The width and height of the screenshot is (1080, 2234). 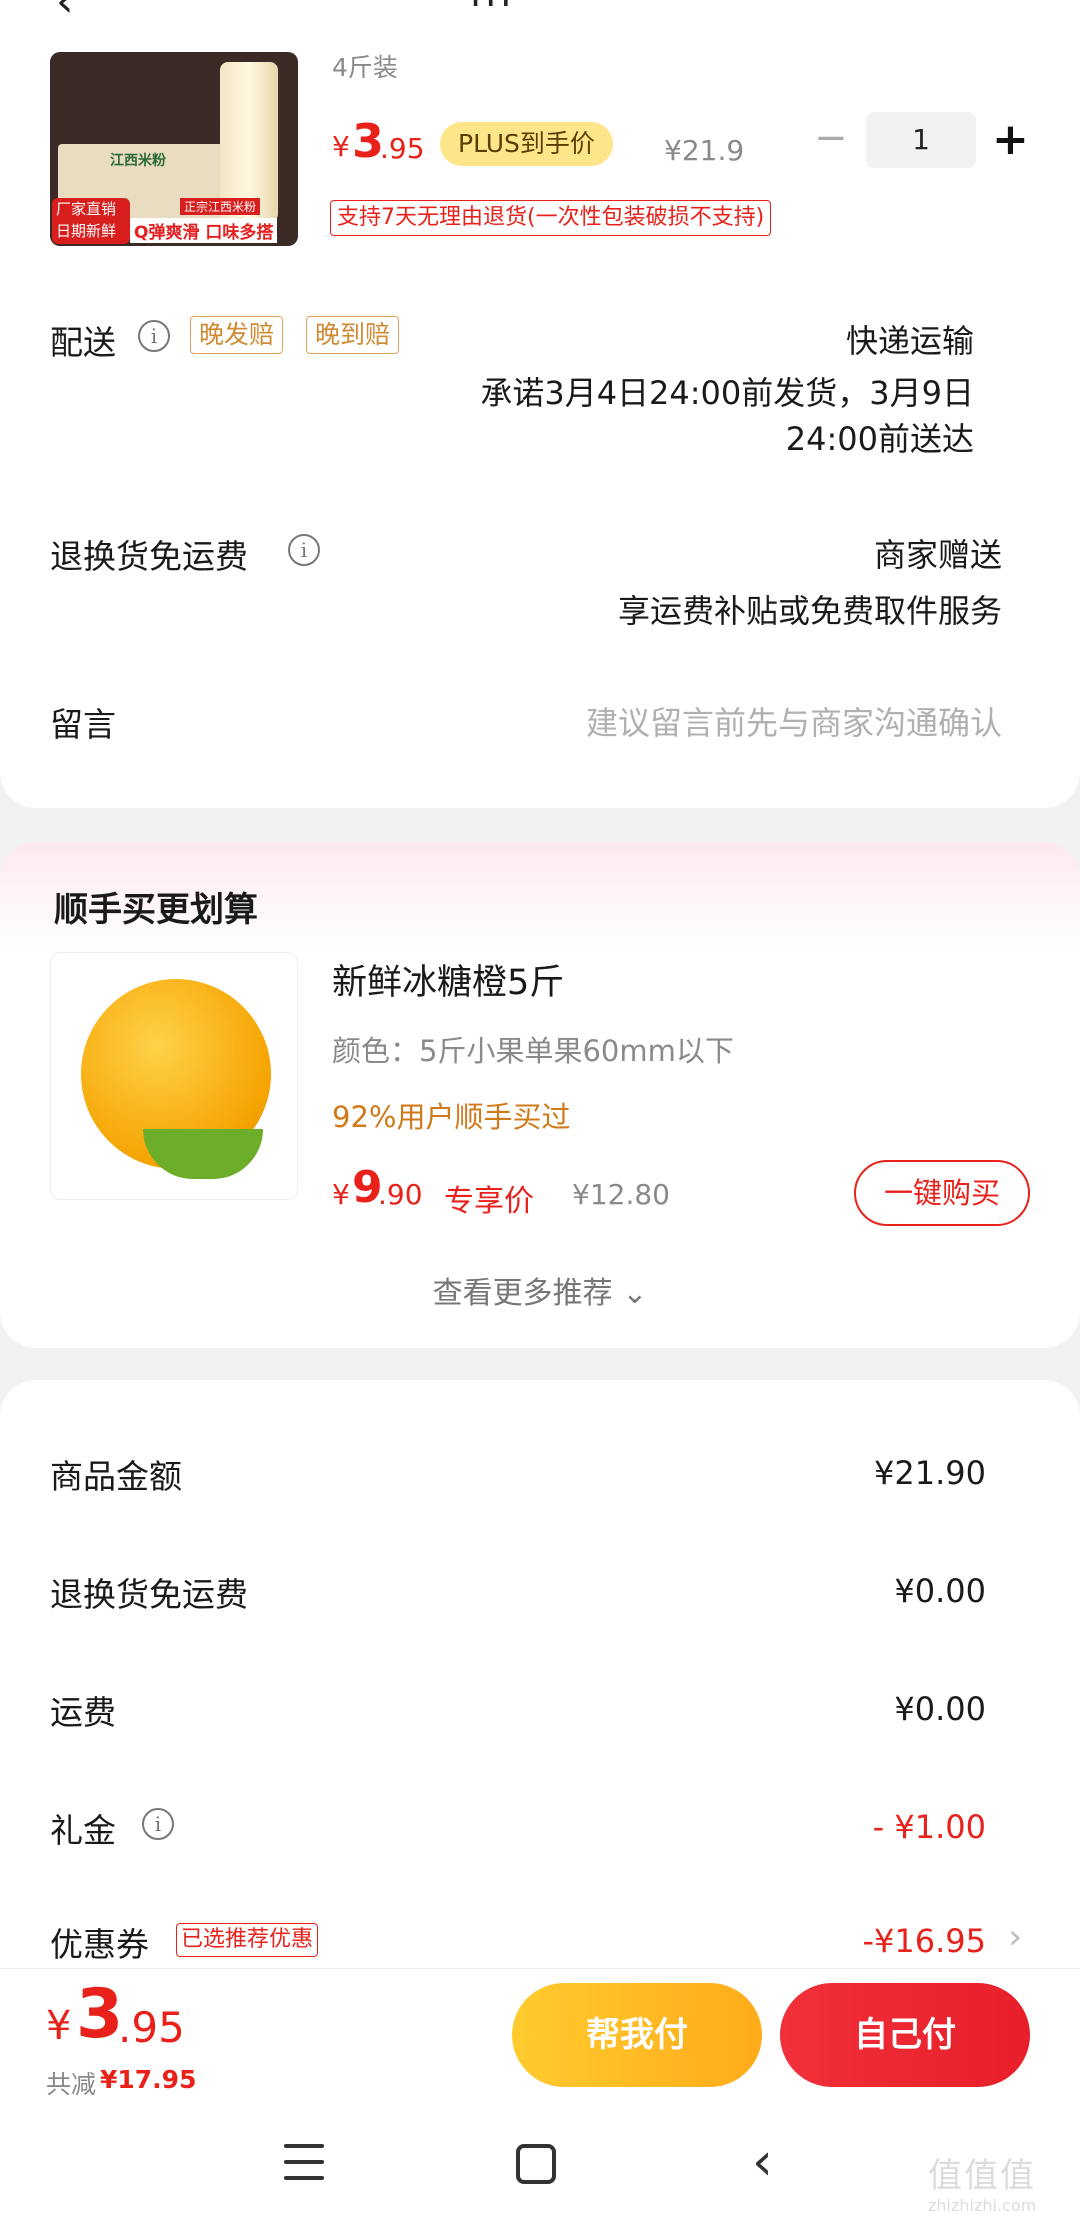 I want to click on late-ship-compensation-tag: 晚发赔, so click(x=237, y=335).